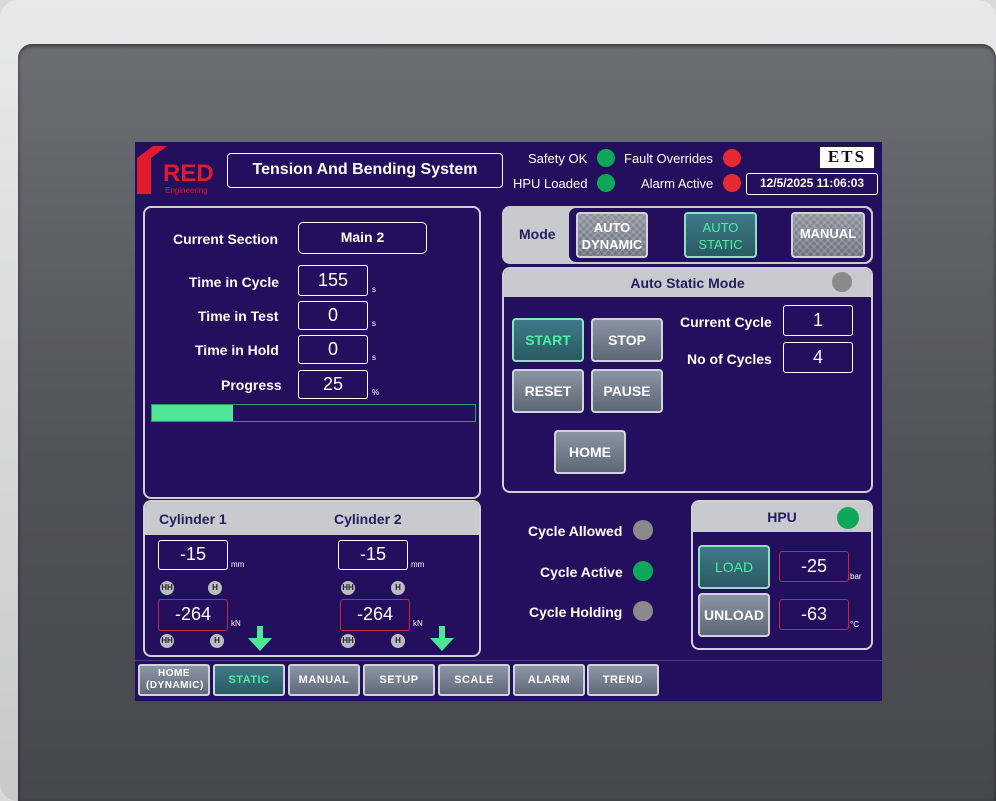 Image resolution: width=996 pixels, height=801 pixels. I want to click on time-in-test-value: 0, so click(333, 315).